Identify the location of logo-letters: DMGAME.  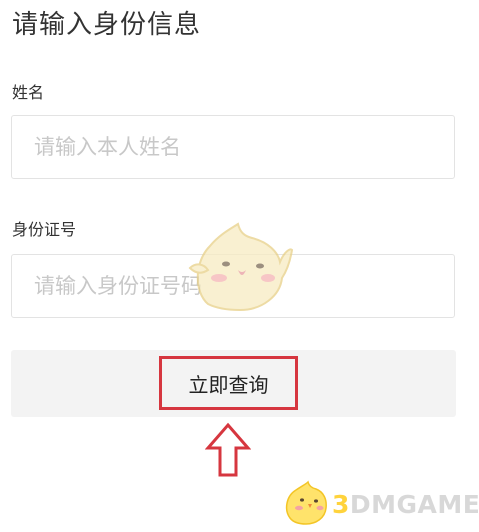
(414, 504).